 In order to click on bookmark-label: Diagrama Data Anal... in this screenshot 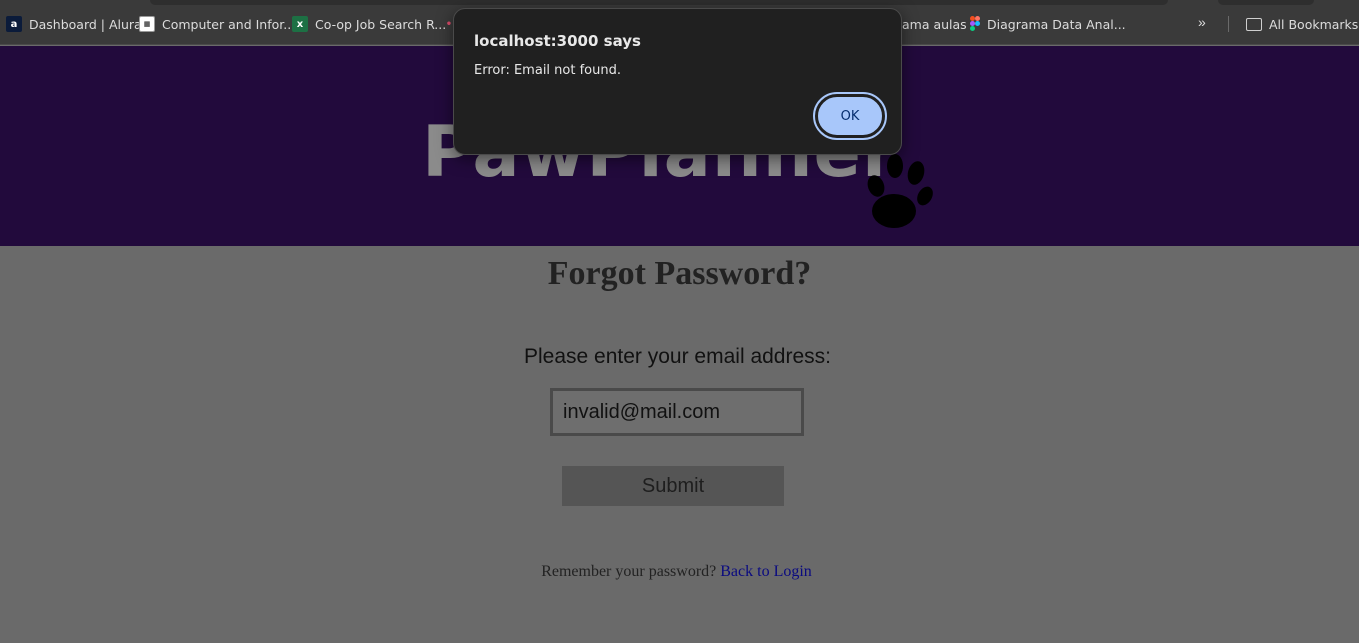, I will do `click(1056, 24)`.